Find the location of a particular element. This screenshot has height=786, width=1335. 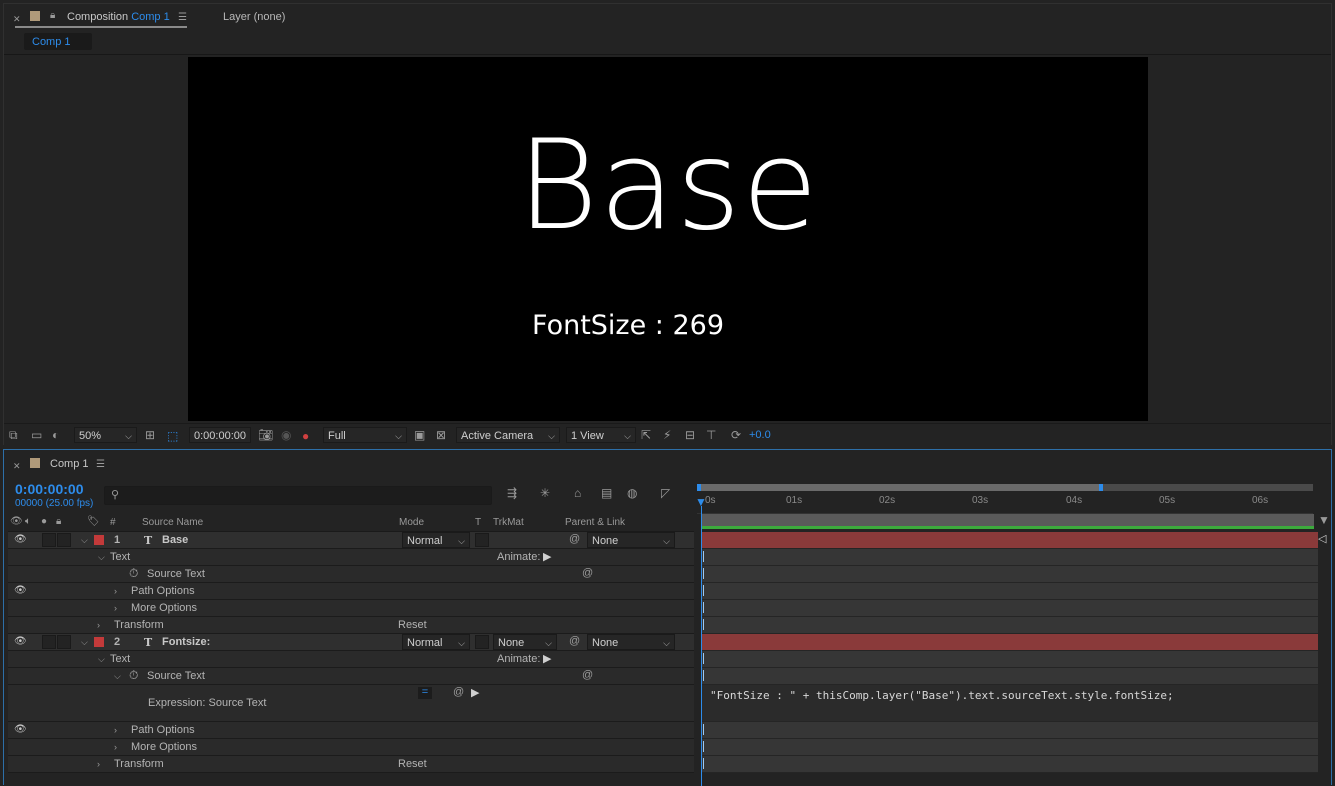

timeline-icon: ⊟ is located at coordinates (690, 435).